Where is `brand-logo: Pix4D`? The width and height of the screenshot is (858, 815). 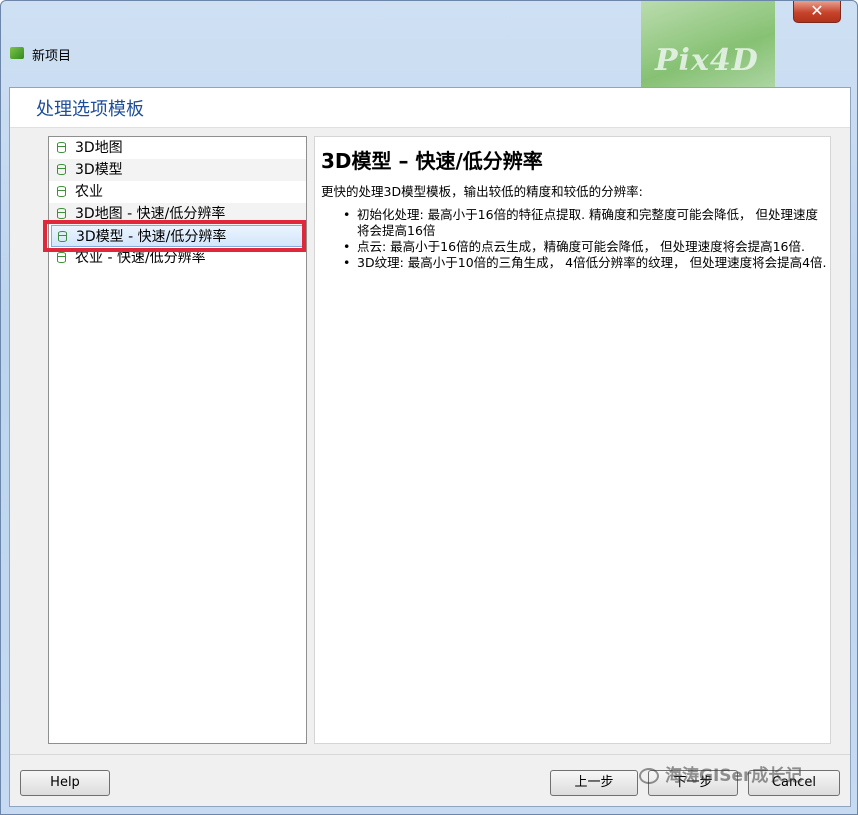
brand-logo: Pix4D is located at coordinates (708, 44).